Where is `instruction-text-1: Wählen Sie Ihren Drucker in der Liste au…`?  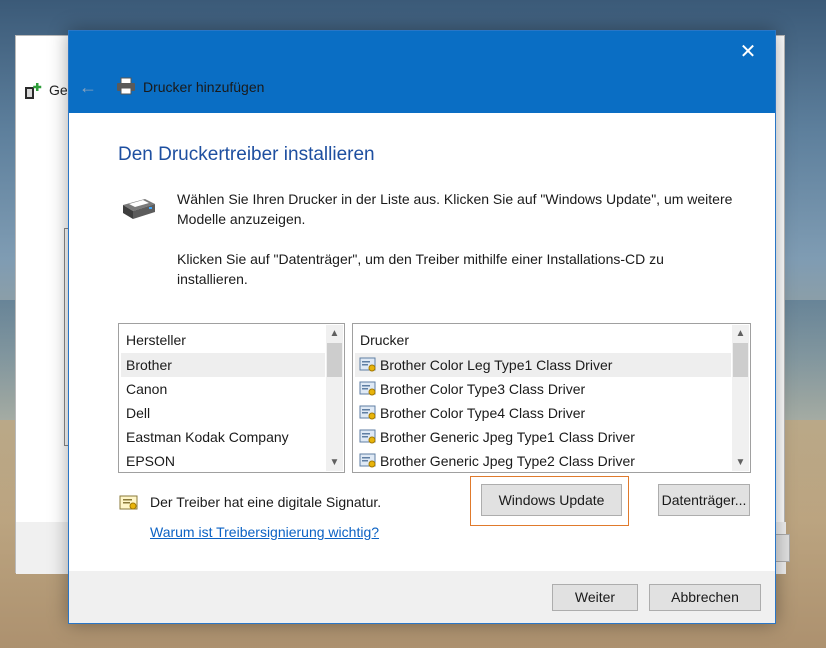
instruction-text-1: Wählen Sie Ihren Drucker in der Liste au… is located at coordinates (455, 209).